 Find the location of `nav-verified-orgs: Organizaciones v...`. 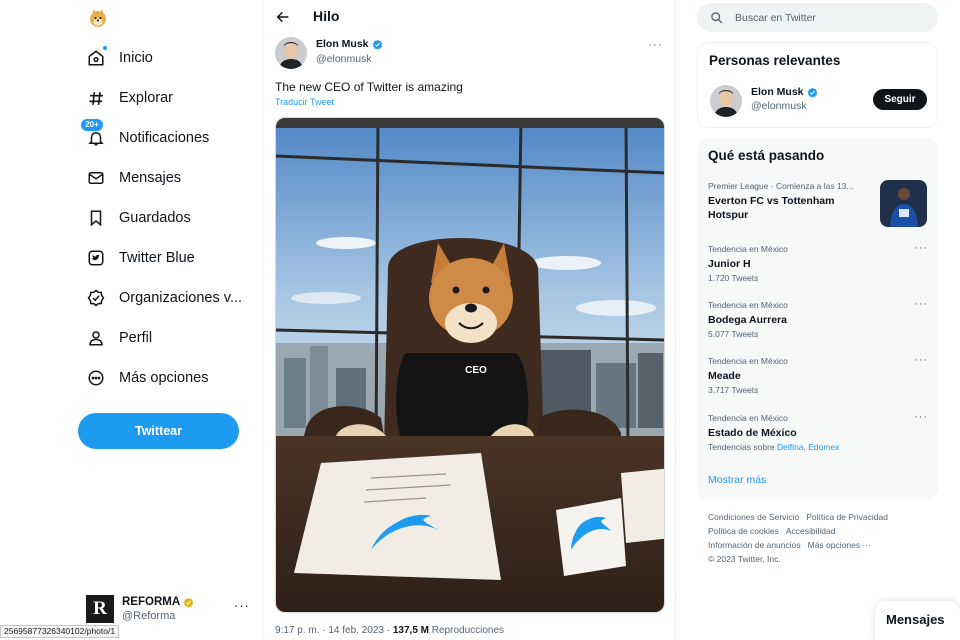

nav-verified-orgs: Organizaciones v... is located at coordinates (164, 298).